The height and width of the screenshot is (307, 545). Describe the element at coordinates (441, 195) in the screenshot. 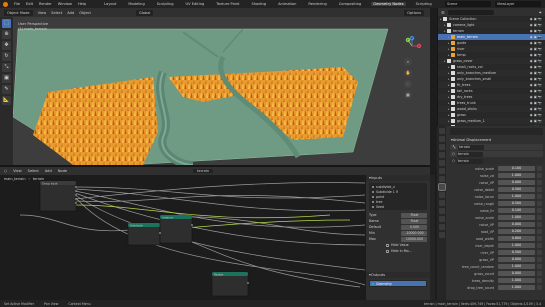

I see `particles-tab-icon` at that location.